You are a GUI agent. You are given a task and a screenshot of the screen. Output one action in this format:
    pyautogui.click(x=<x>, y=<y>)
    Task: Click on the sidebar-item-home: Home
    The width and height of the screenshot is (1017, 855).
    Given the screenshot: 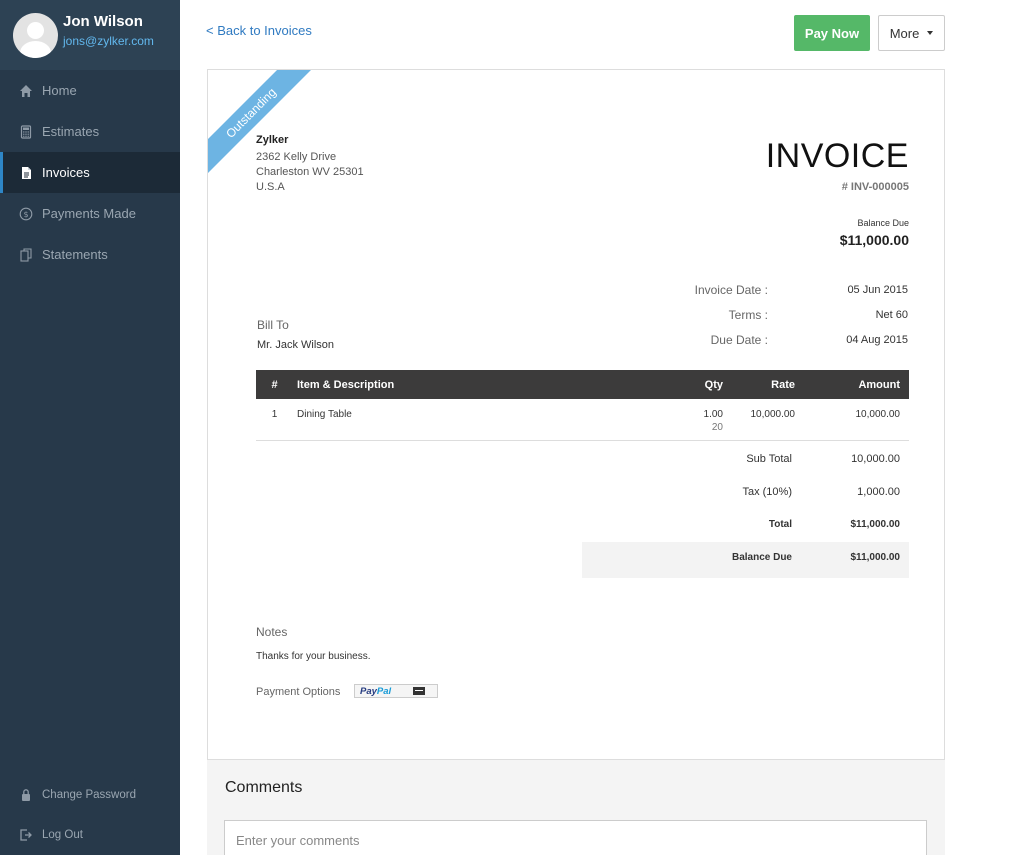 What is the action you would take?
    pyautogui.click(x=90, y=90)
    